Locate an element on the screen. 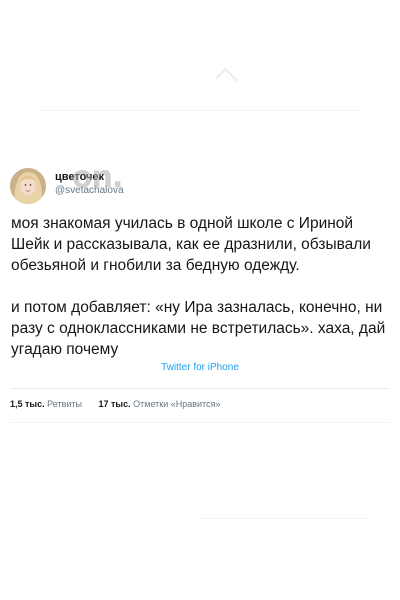 The height and width of the screenshot is (600, 400). retweets-count: 1,5 тыс. is located at coordinates (27, 404).